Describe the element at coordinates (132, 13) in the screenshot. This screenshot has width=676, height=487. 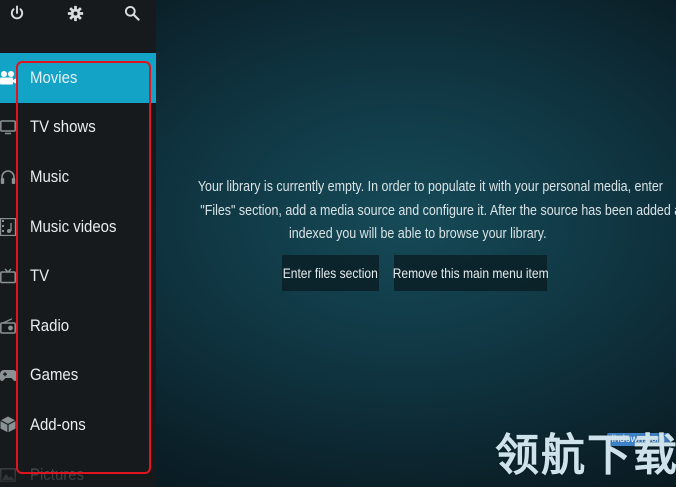
I see `search-icon` at that location.